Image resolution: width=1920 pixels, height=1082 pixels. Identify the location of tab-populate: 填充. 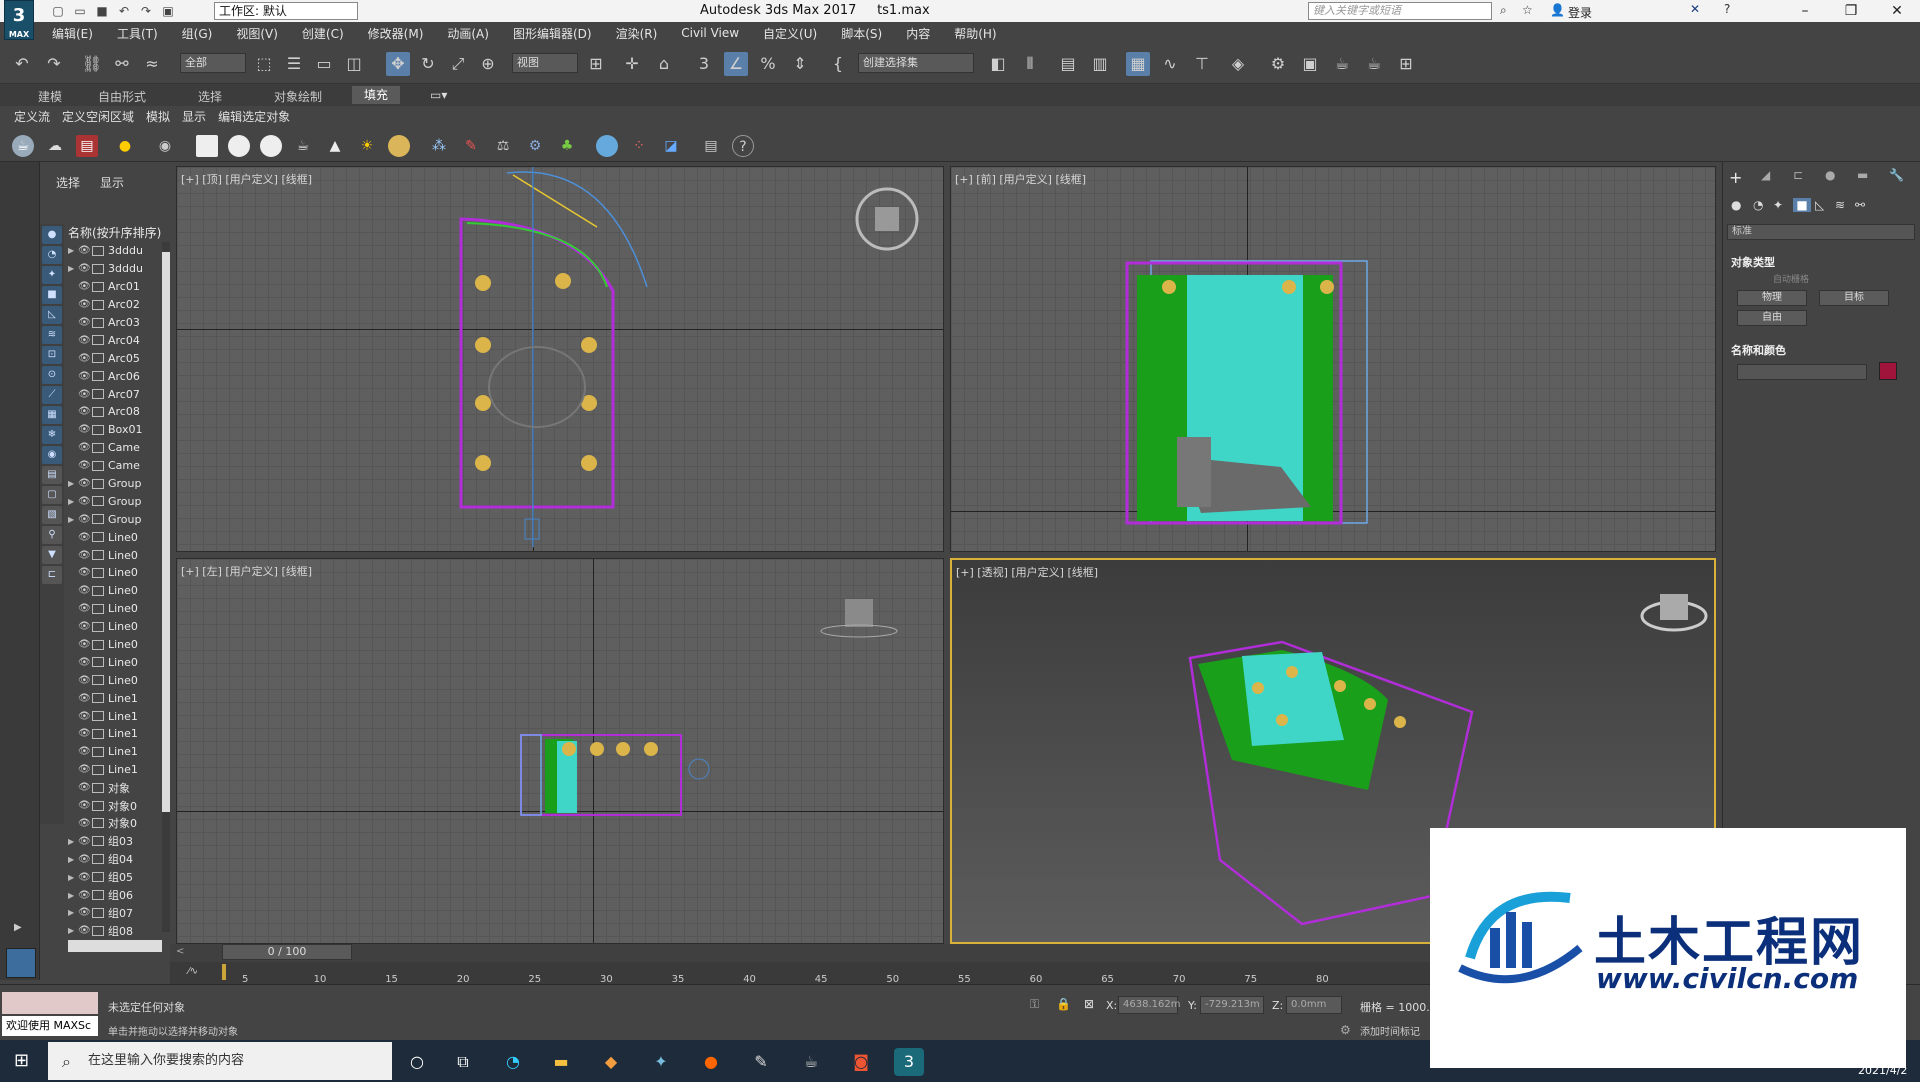
(376, 95).